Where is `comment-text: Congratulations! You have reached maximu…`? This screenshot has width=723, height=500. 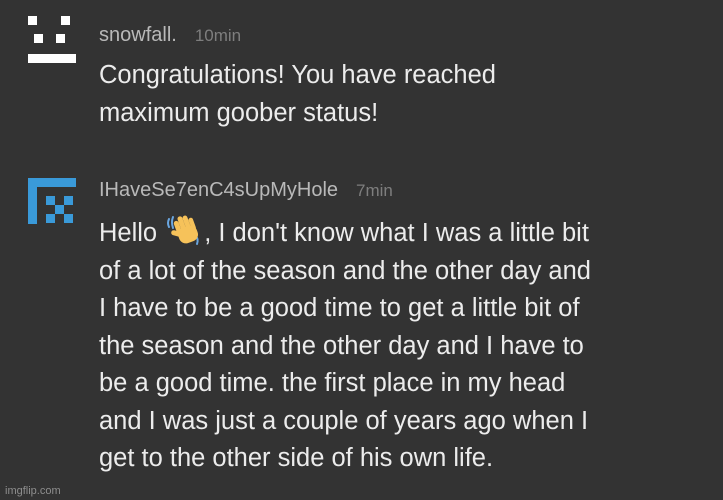
comment-text: Congratulations! You have reached maximu… is located at coordinates (399, 94).